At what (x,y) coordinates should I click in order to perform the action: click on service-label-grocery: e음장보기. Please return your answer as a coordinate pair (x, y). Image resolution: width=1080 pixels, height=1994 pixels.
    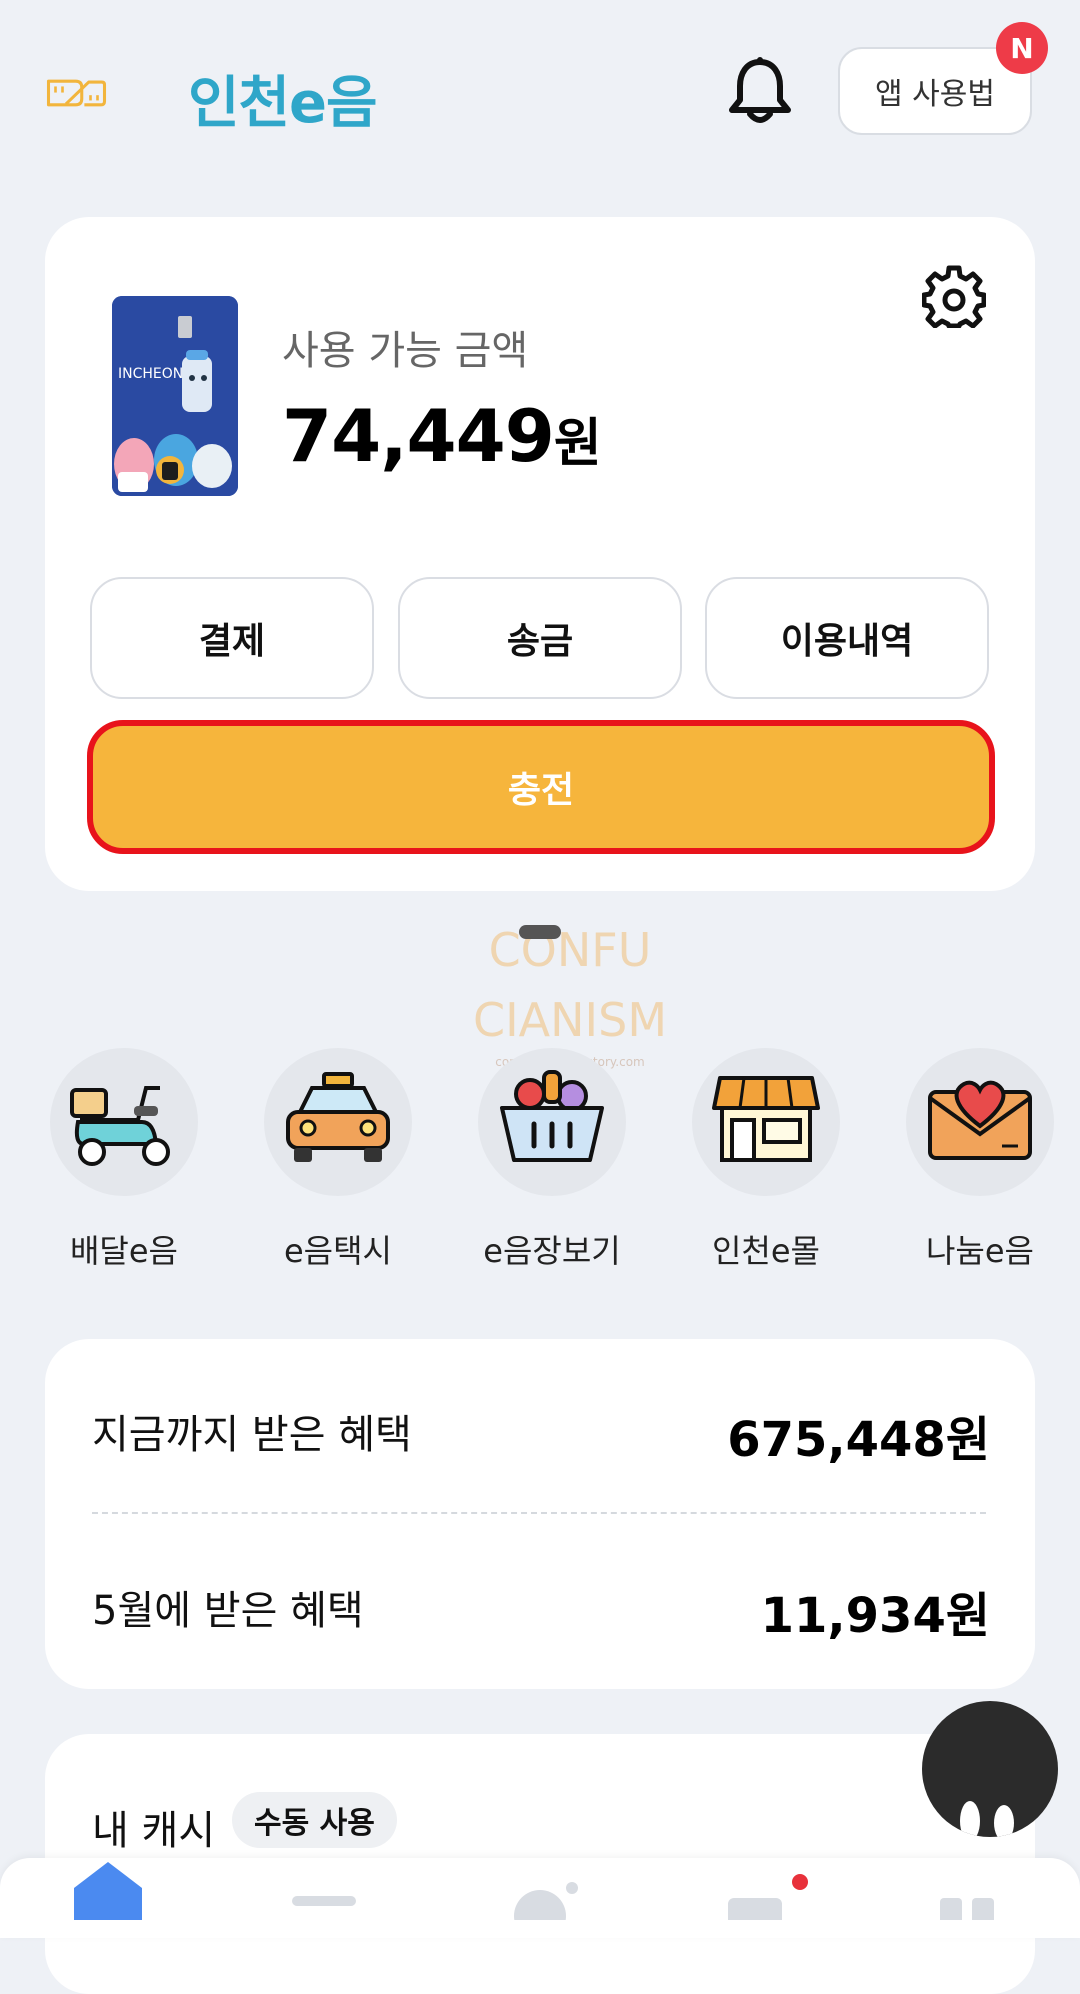
    Looking at the image, I should click on (552, 1251).